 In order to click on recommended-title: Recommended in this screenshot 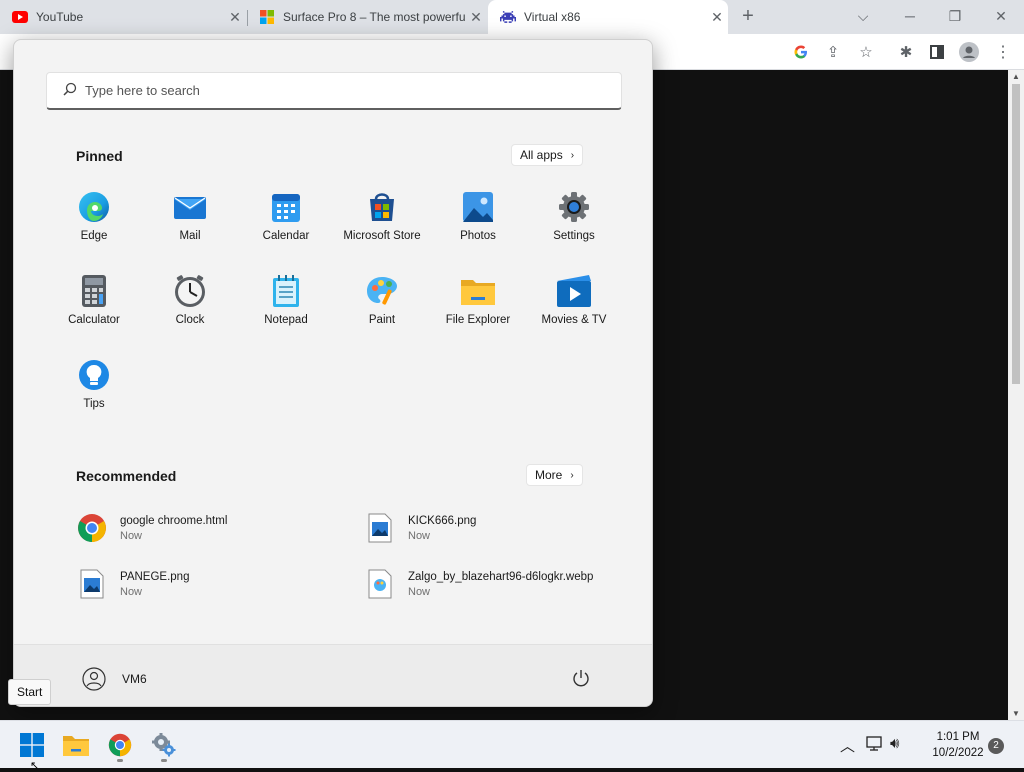, I will do `click(126, 476)`.